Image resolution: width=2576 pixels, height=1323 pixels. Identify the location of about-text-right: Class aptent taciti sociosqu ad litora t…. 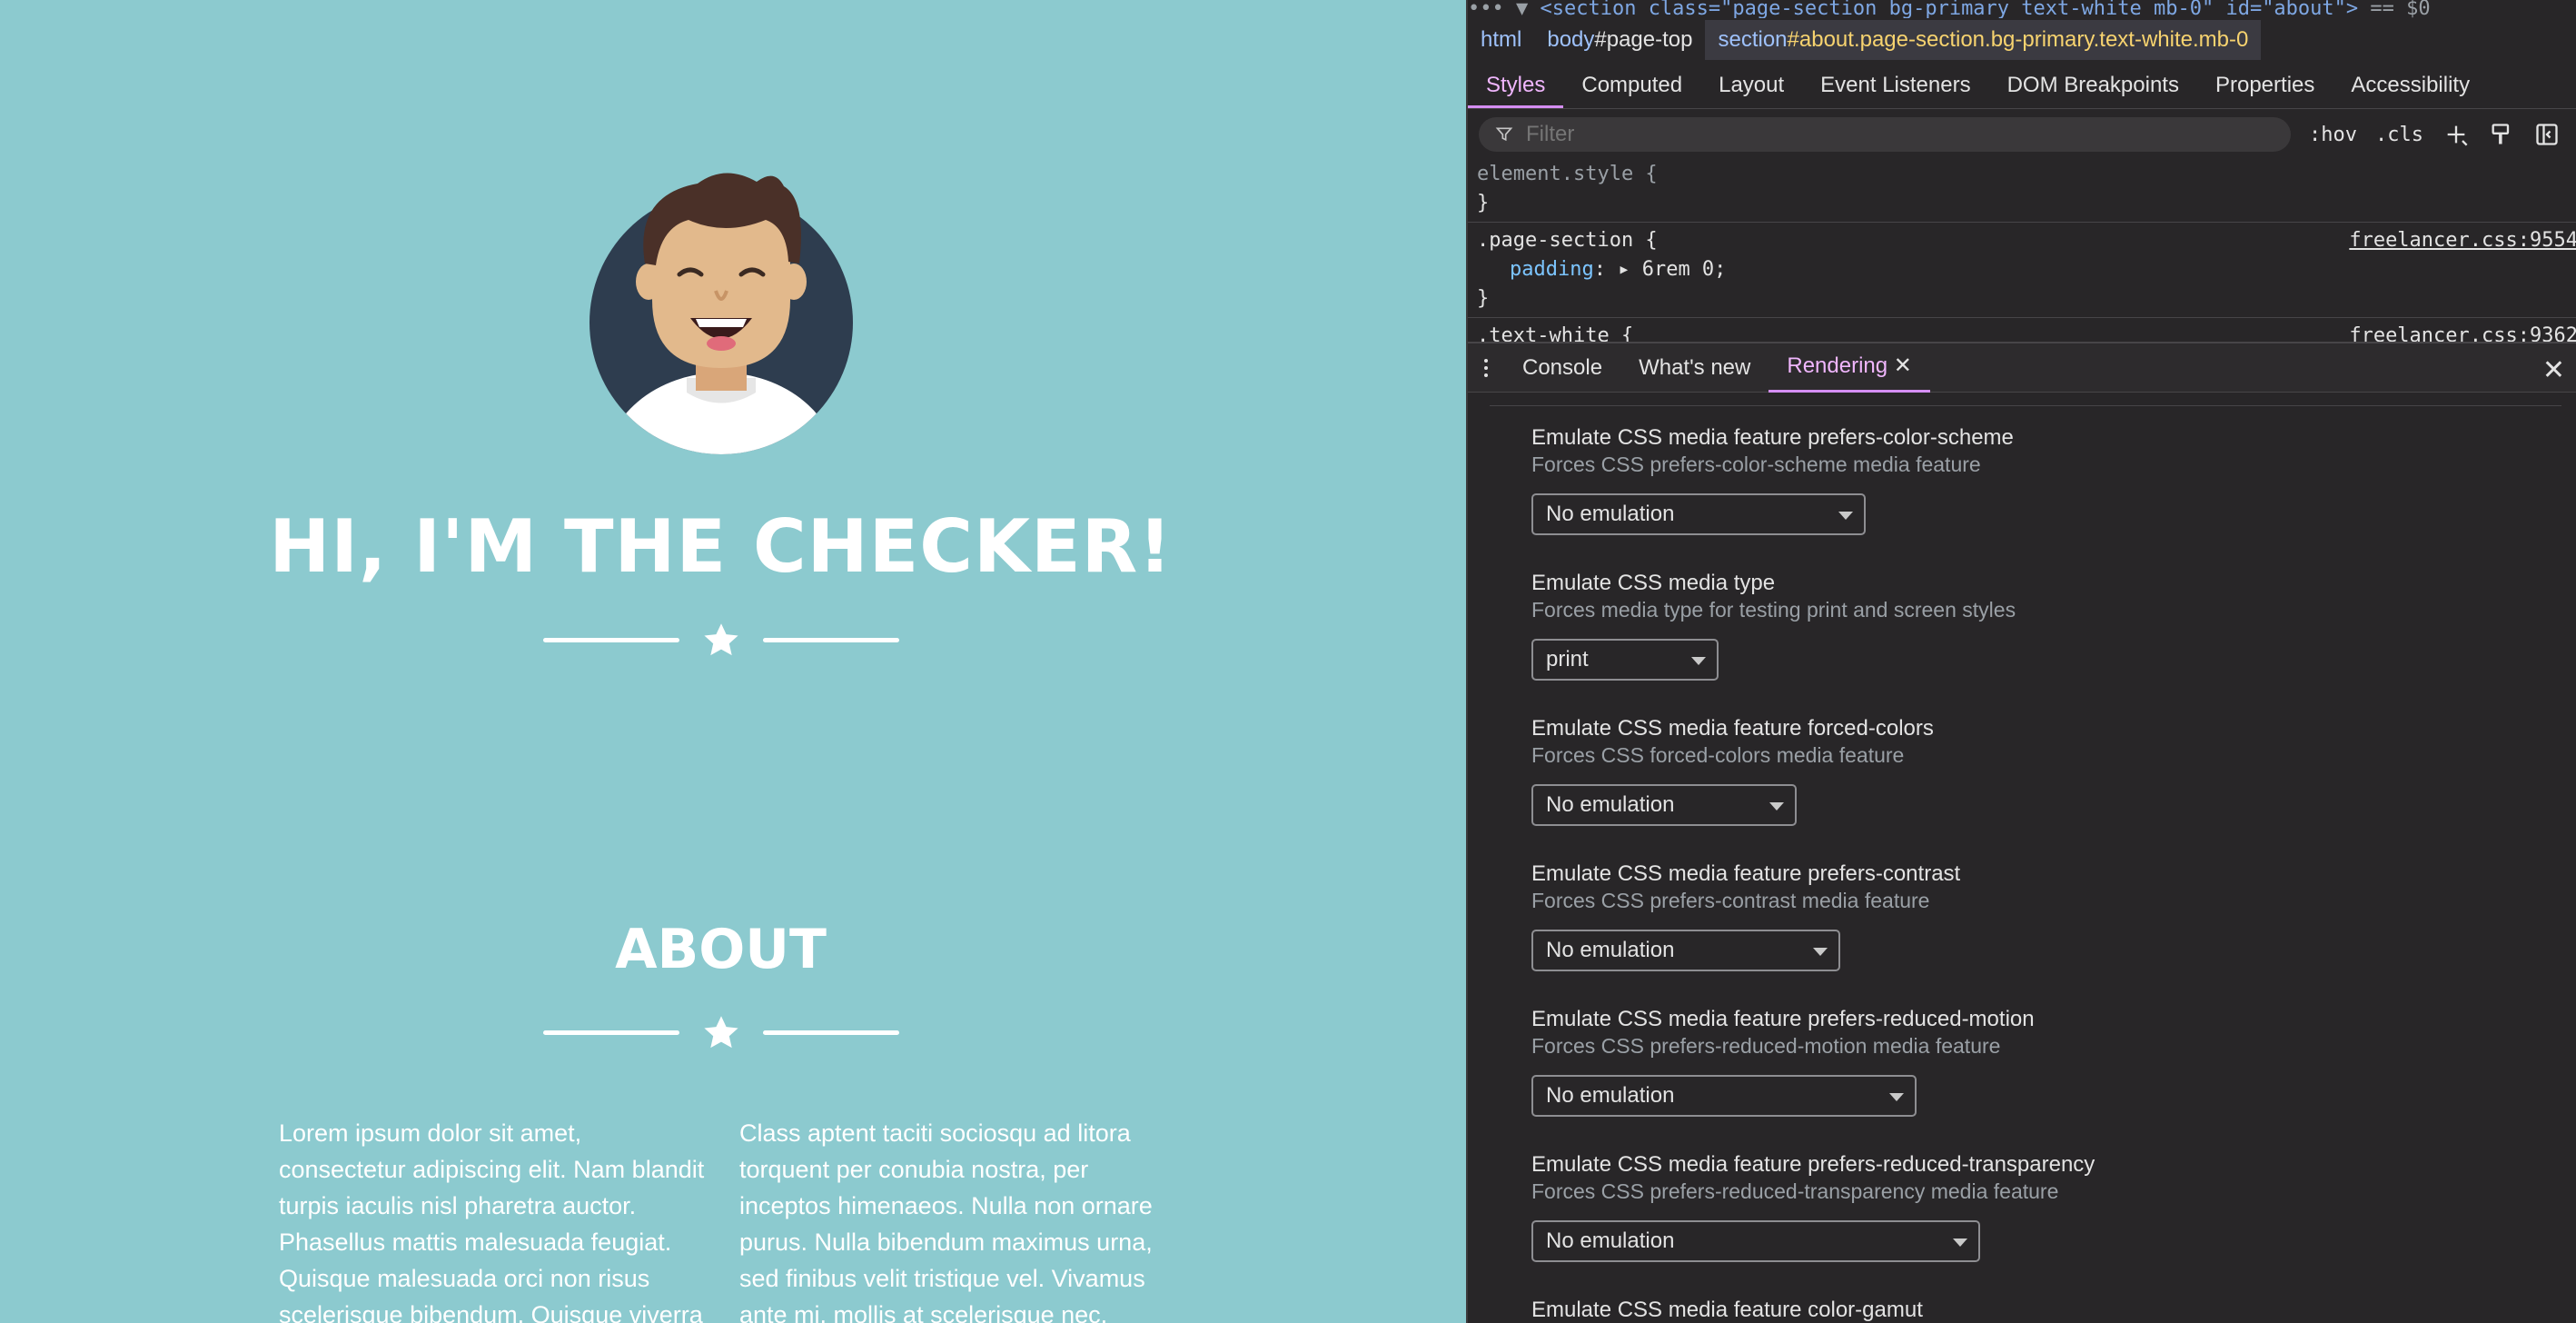
(946, 1221).